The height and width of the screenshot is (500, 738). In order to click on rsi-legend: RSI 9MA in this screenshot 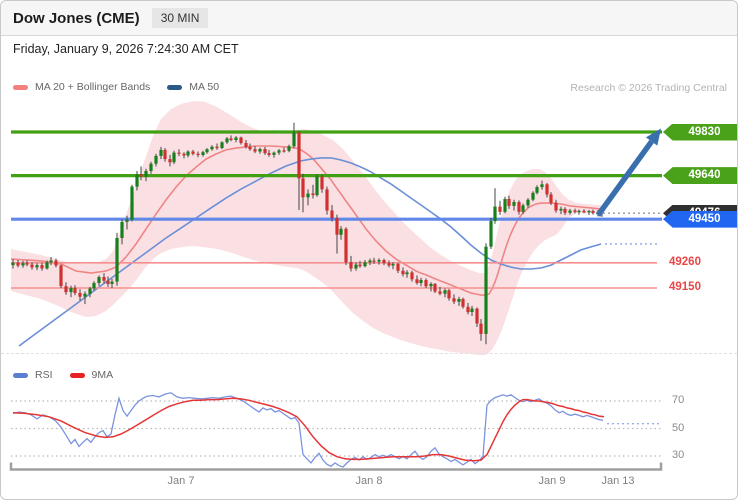, I will do `click(68, 375)`.